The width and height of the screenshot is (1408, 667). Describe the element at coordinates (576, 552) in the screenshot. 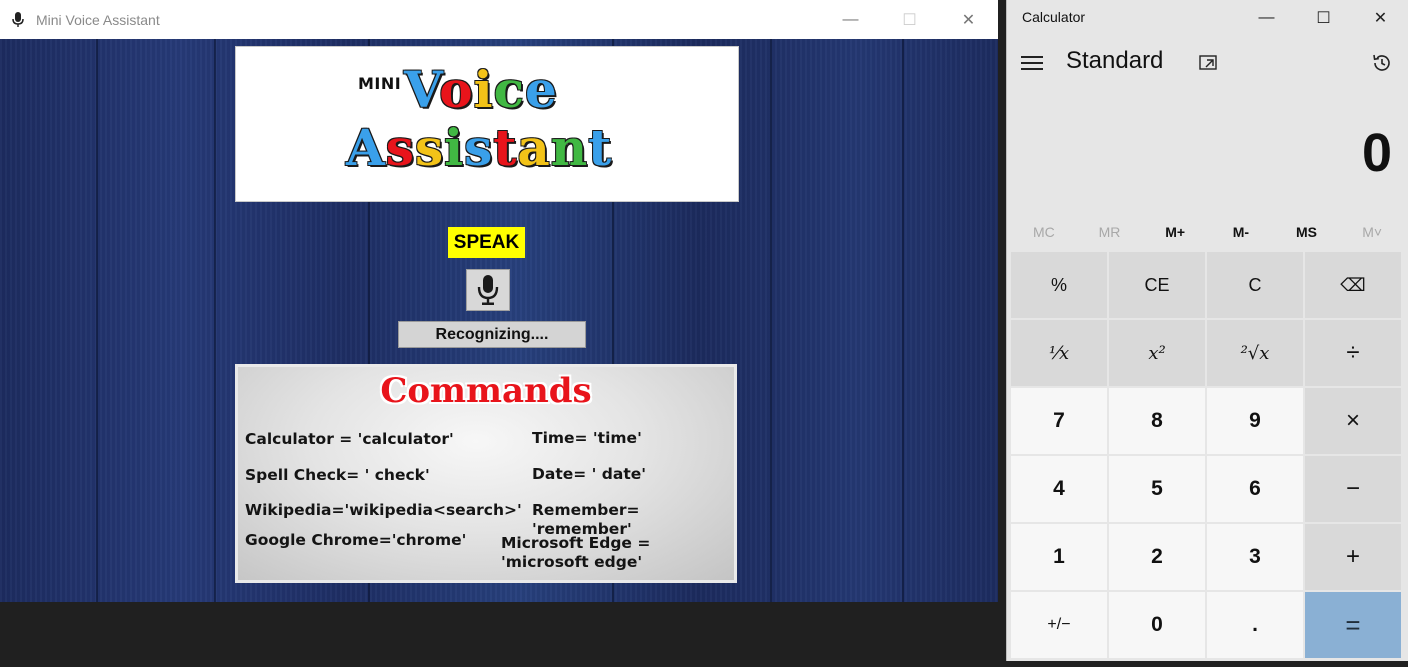

I see `command-microsoft-edge: Microsoft Edge = 'microsoft edge'` at that location.